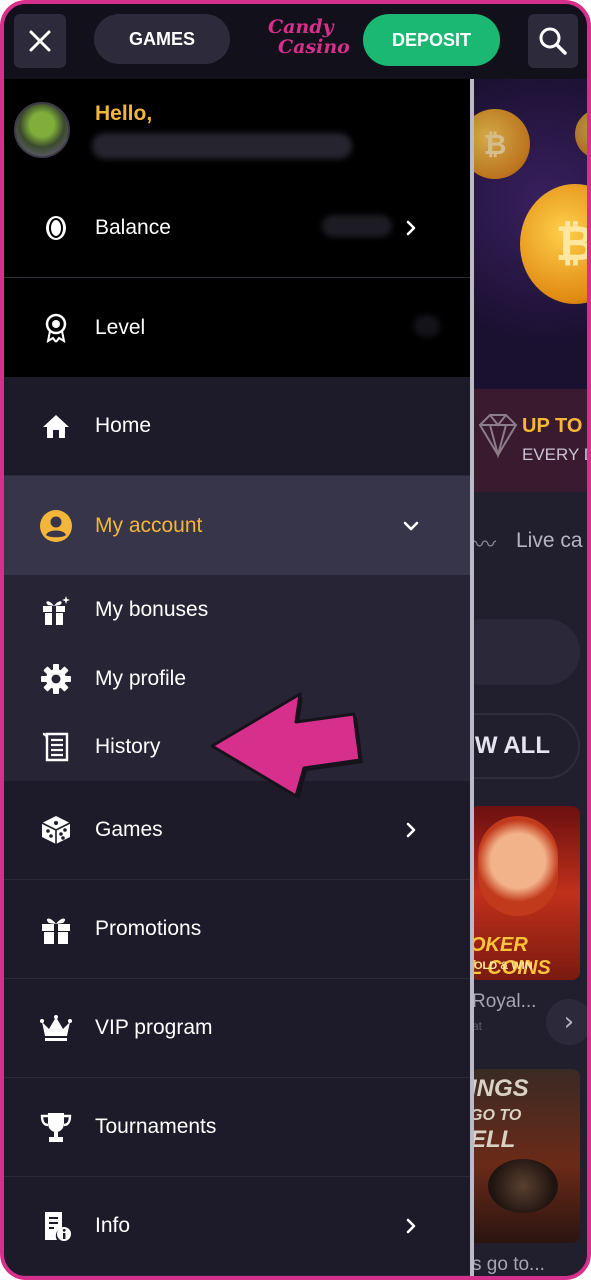  Describe the element at coordinates (431, 40) in the screenshot. I see `deposit-button: DEPOSIT` at that location.